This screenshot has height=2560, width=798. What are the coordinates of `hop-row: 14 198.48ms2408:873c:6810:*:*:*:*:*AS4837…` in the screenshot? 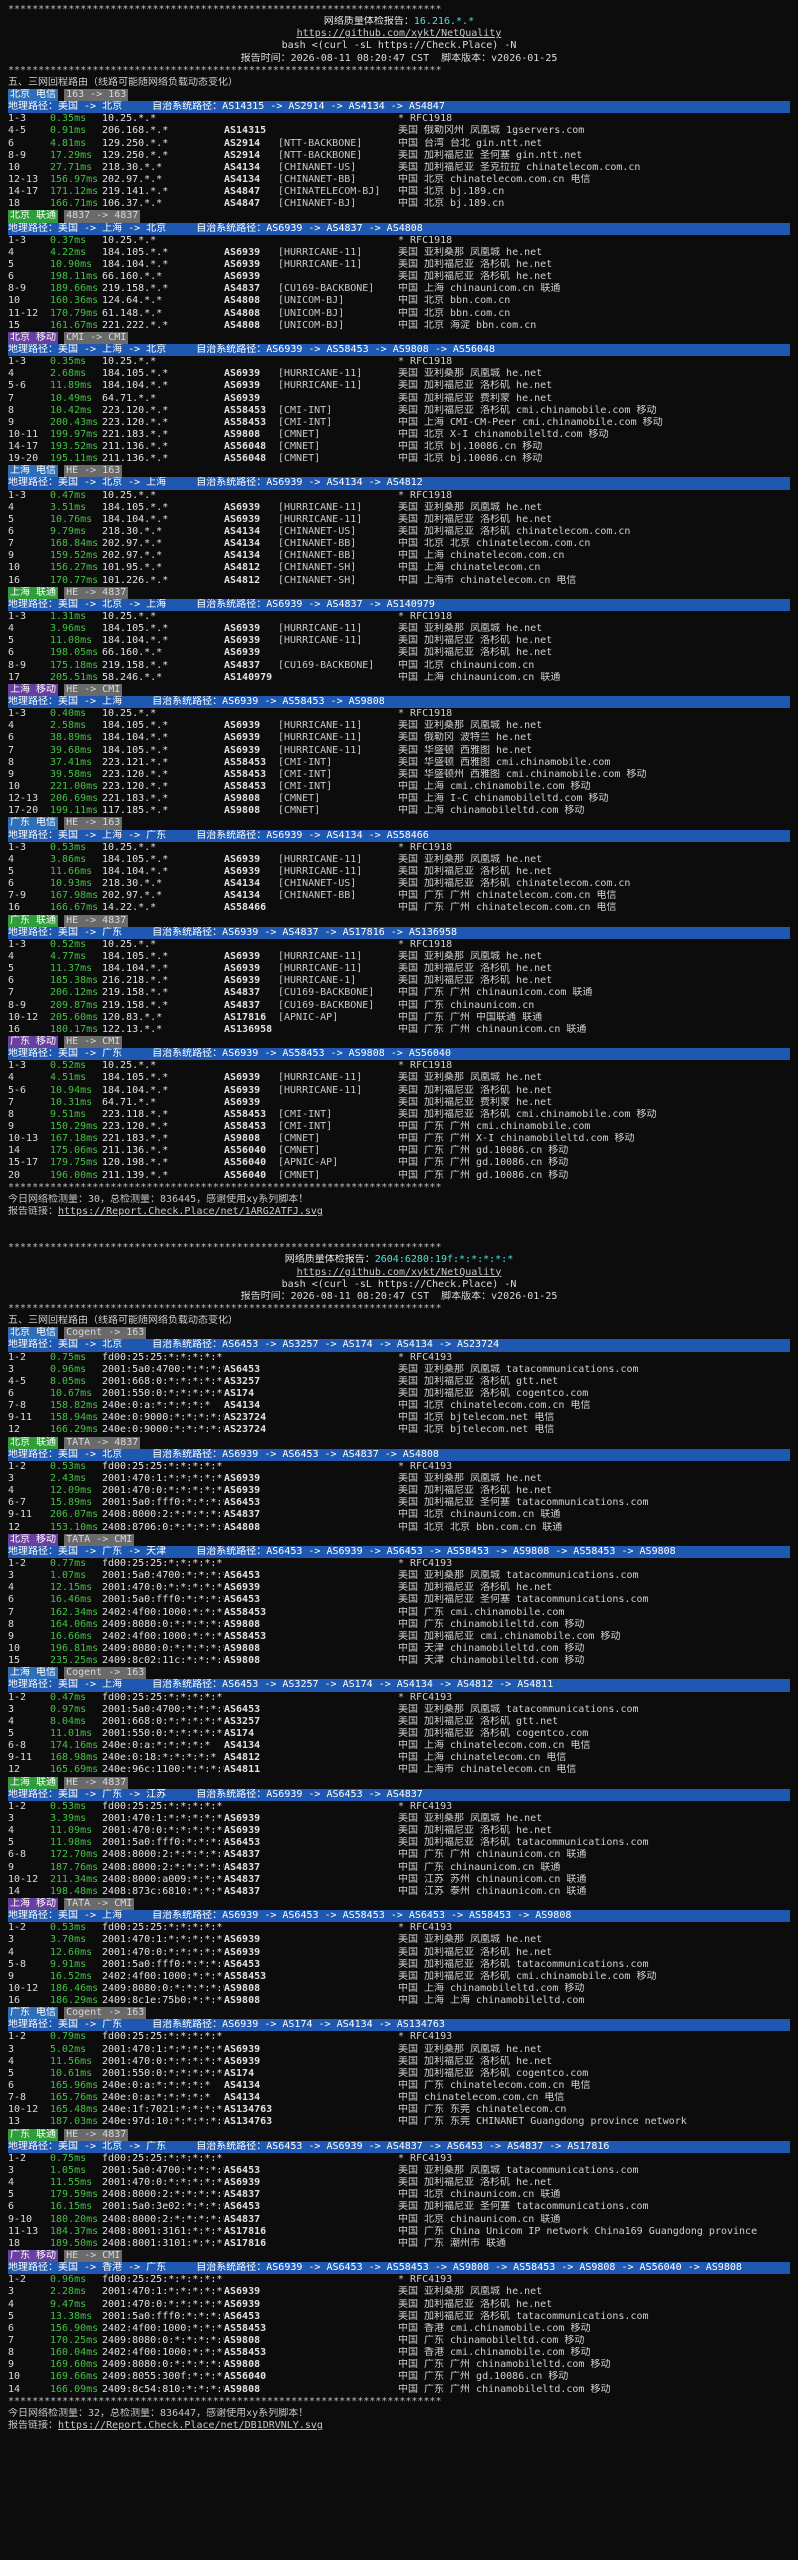 It's located at (399, 1892).